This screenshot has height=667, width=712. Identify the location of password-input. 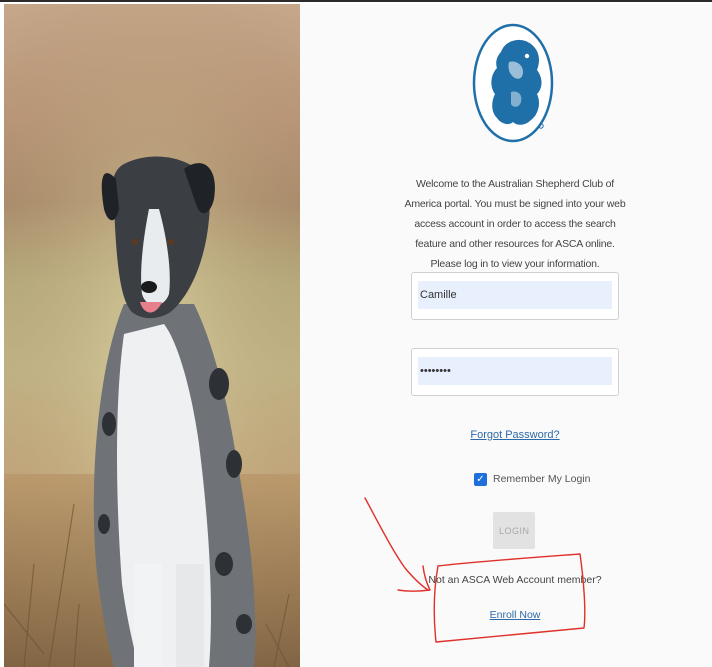
(515, 371).